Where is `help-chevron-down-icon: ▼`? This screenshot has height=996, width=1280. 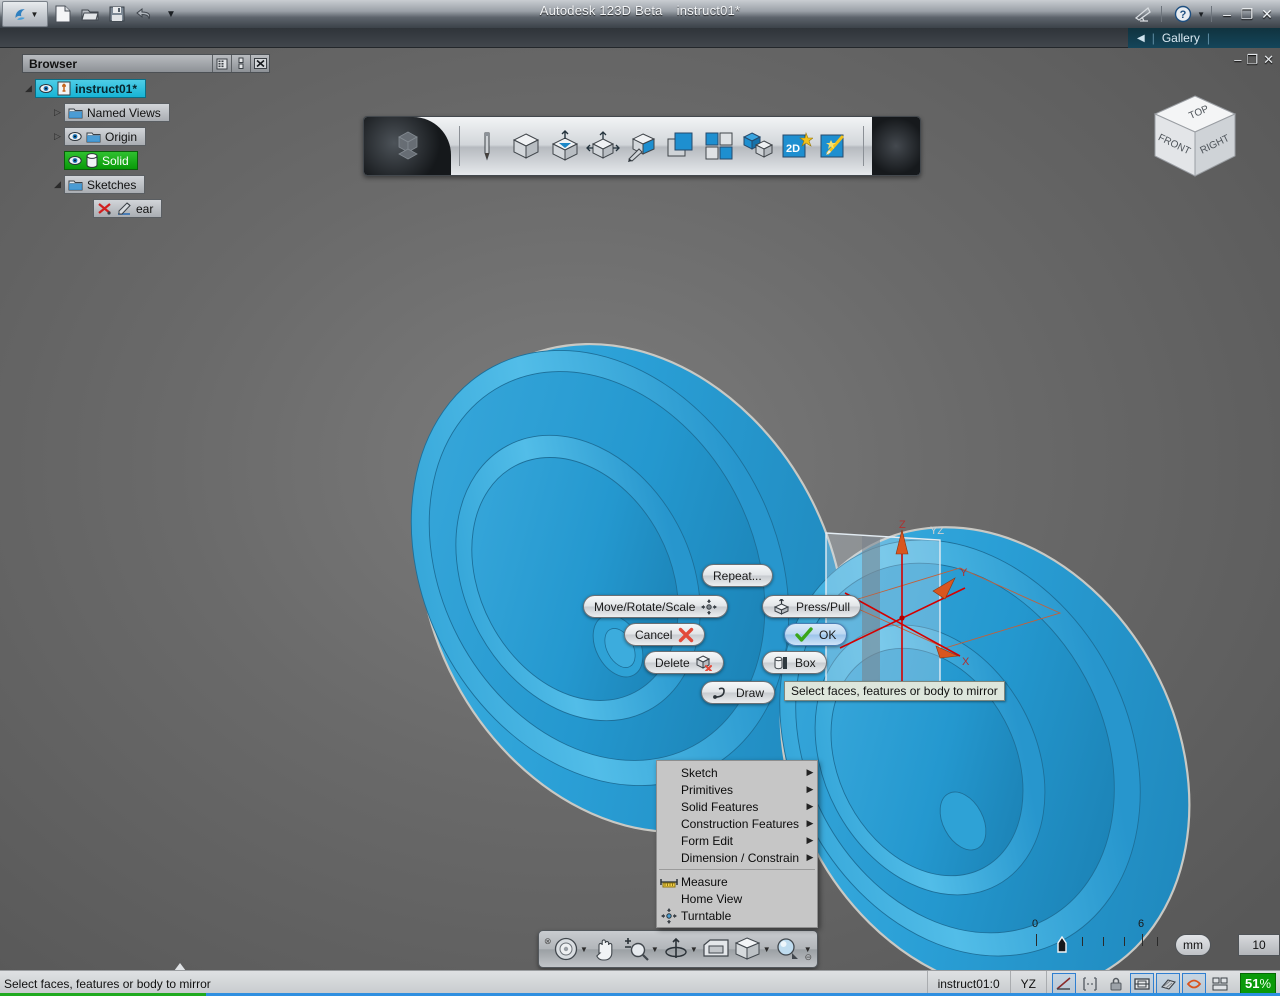
help-chevron-down-icon: ▼ is located at coordinates (1201, 14).